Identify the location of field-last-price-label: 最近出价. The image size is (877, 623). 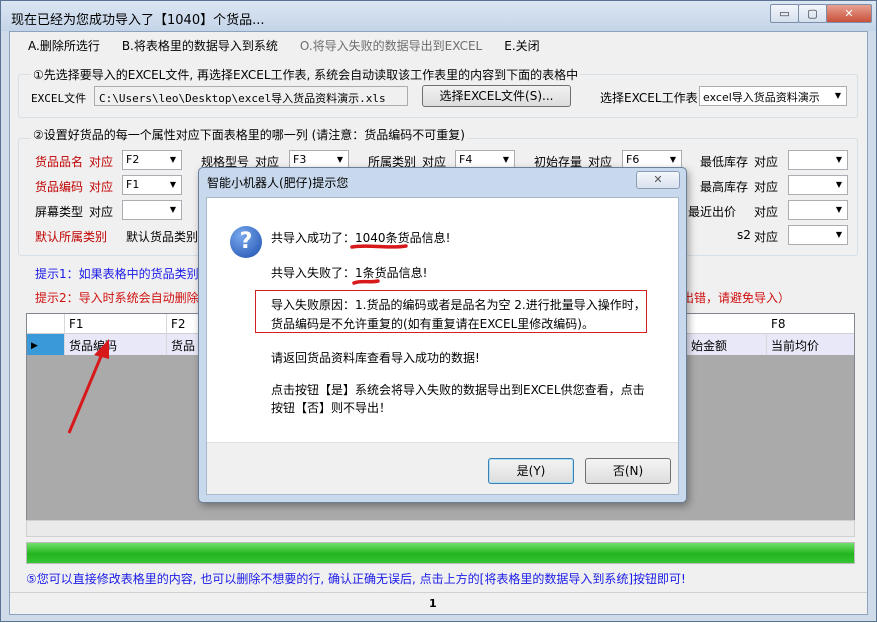
(712, 212).